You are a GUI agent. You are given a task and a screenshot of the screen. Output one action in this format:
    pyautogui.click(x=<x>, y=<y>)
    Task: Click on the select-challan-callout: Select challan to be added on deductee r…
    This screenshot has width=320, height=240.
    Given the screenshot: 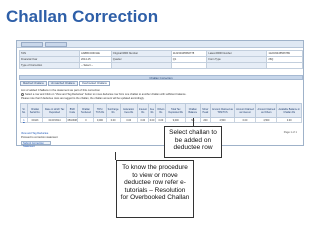 What is the action you would take?
    pyautogui.click(x=193, y=142)
    